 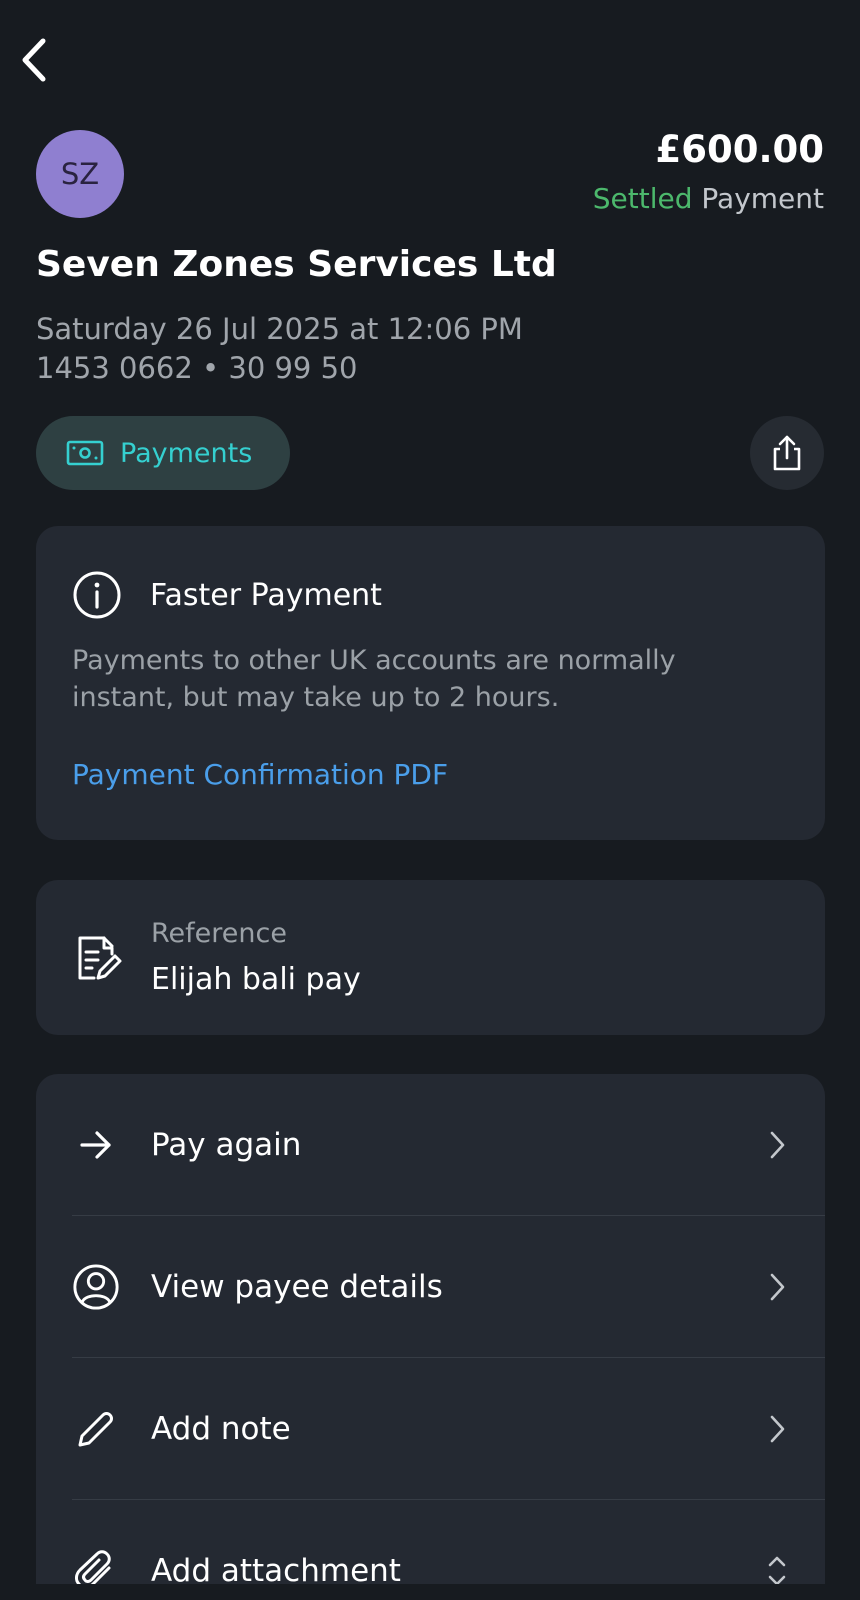 I want to click on reference-label: Reference, so click(x=219, y=933).